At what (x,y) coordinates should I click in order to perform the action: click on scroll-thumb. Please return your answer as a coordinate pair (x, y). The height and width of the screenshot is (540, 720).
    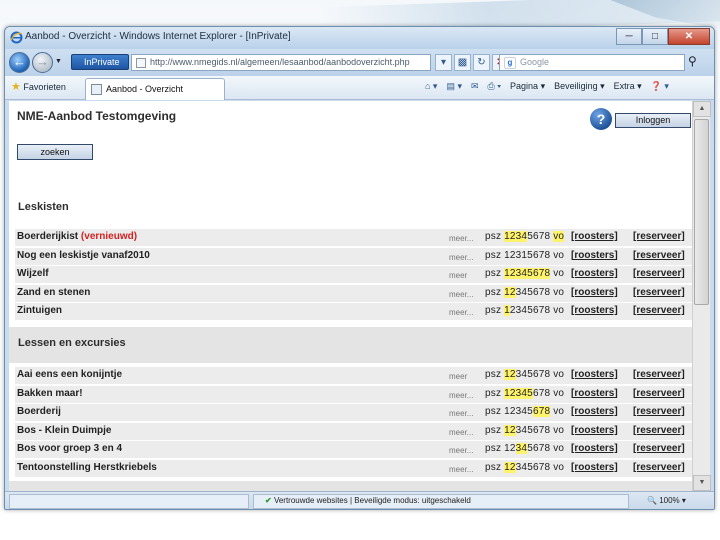
    Looking at the image, I should click on (701, 212).